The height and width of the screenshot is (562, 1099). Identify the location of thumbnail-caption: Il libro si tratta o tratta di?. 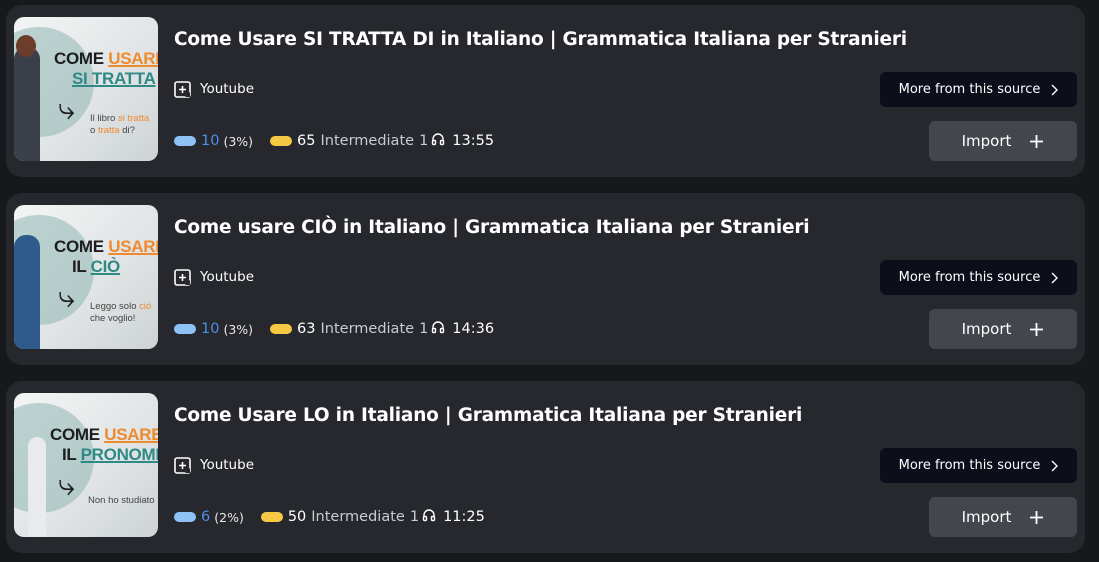
(120, 124).